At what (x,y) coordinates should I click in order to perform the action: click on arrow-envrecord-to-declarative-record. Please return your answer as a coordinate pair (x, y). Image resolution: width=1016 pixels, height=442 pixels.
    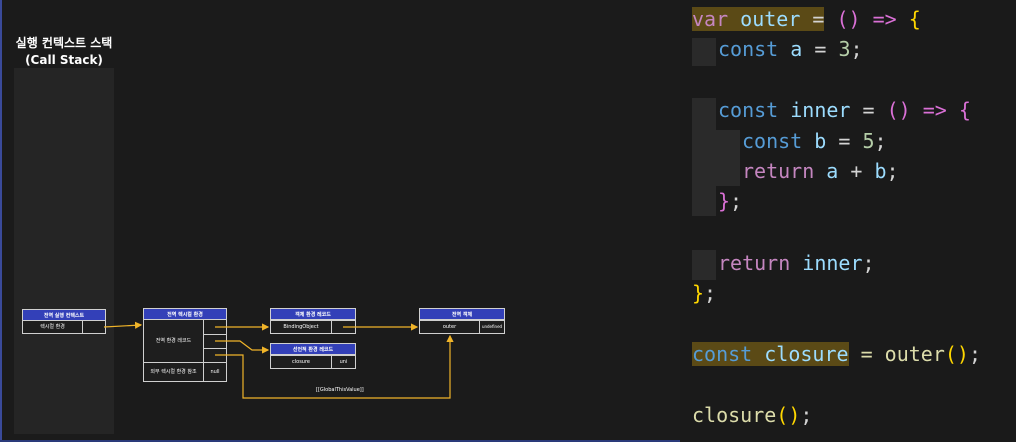
    Looking at the image, I should click on (242, 347).